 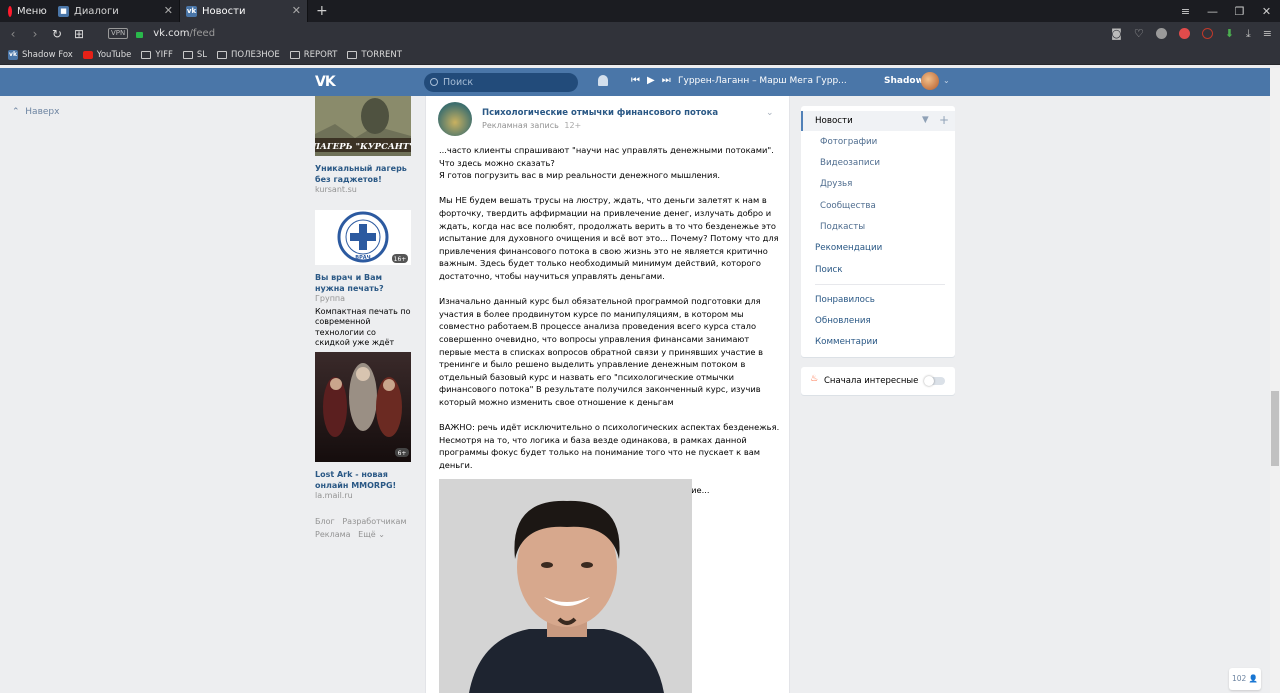 What do you see at coordinates (1239, 11) in the screenshot?
I see `restore-icon: ❐` at bounding box center [1239, 11].